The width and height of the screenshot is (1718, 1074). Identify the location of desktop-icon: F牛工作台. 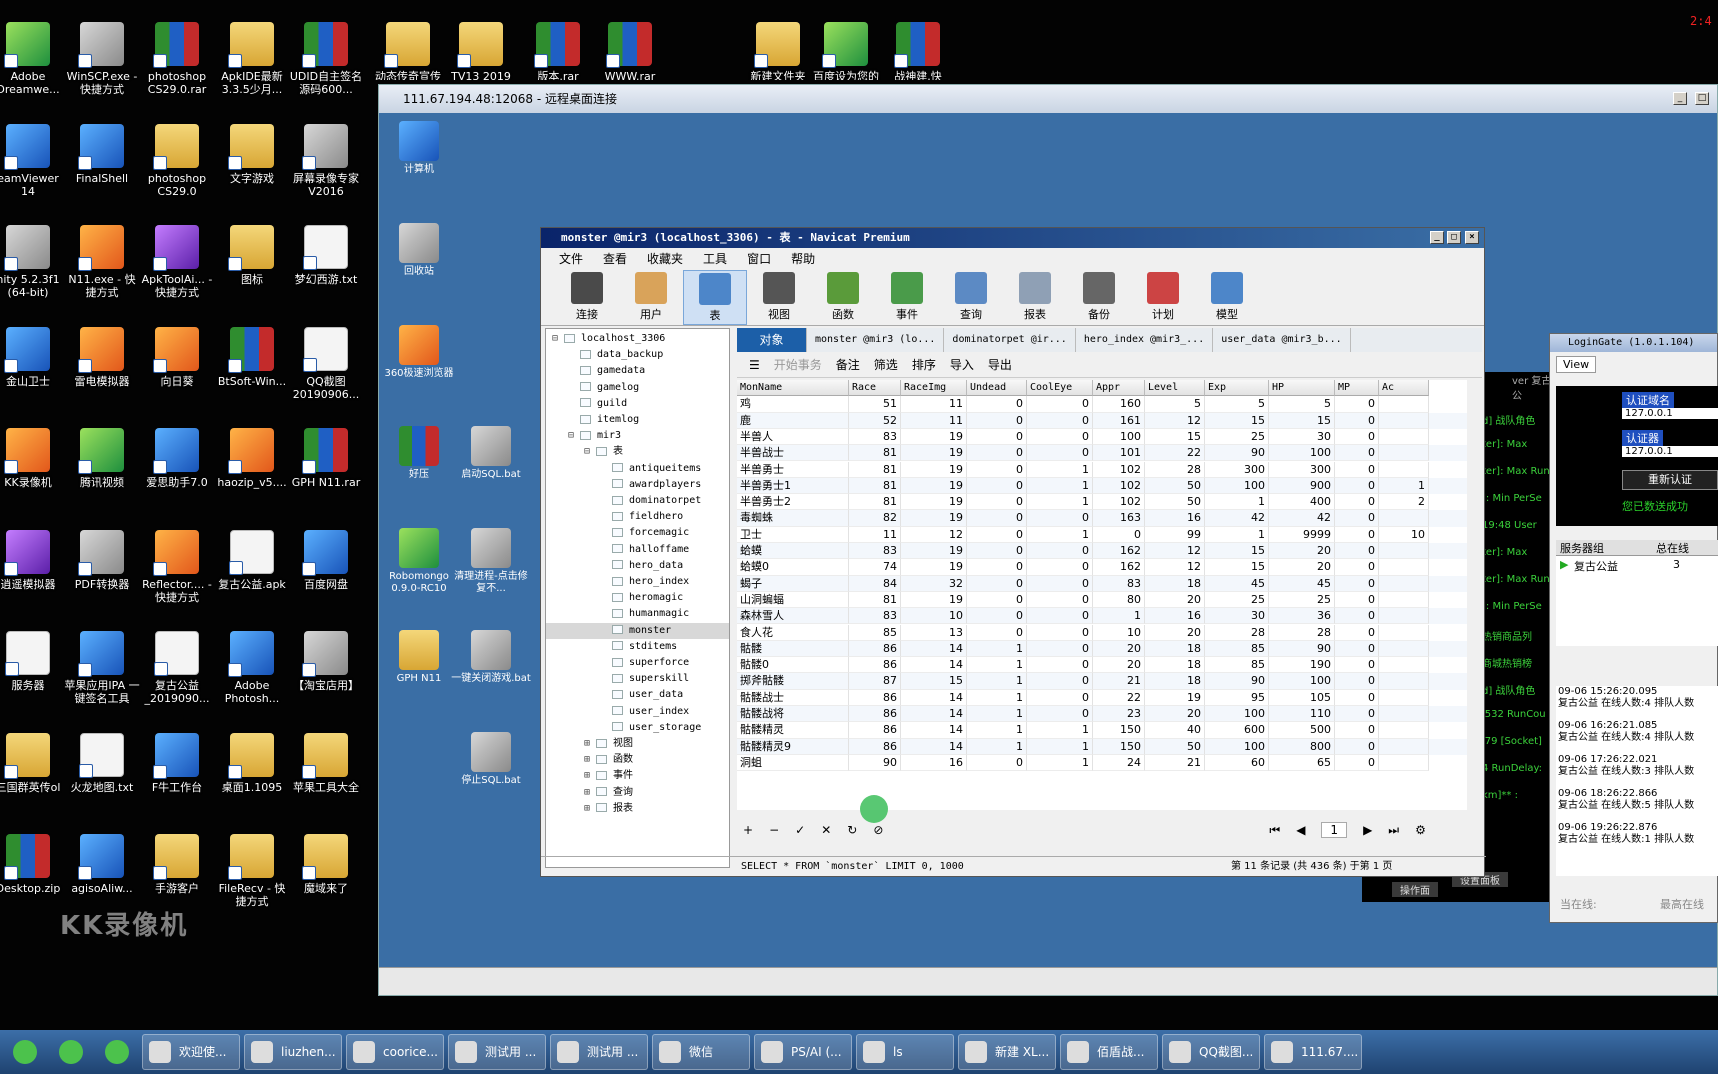
(177, 763).